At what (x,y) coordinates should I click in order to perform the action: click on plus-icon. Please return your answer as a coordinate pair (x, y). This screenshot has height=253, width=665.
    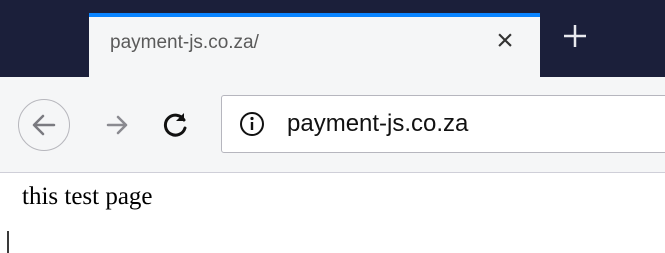
    Looking at the image, I should click on (575, 36).